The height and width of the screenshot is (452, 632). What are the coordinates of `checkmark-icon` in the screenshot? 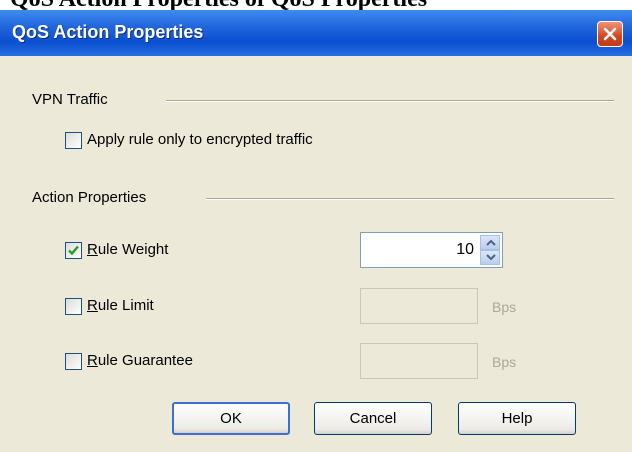 It's located at (73, 250).